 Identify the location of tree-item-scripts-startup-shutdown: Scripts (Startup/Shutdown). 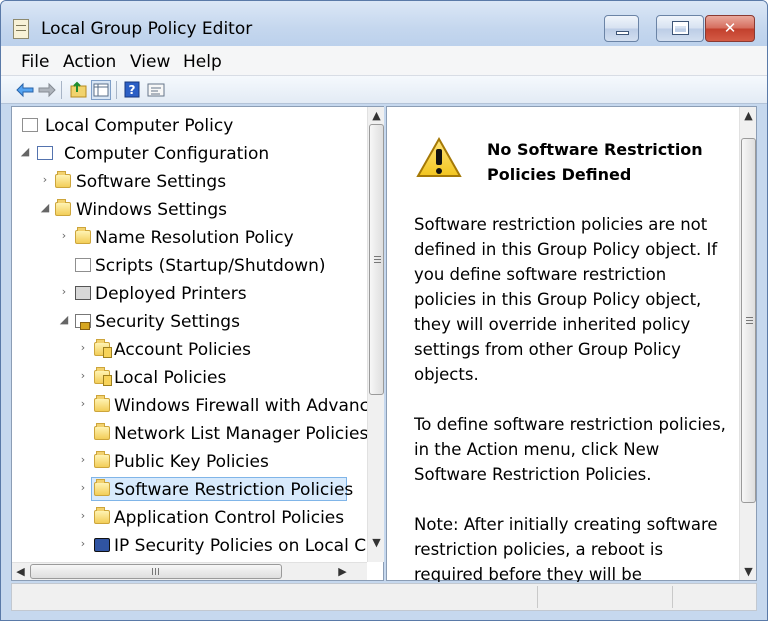
(200, 265).